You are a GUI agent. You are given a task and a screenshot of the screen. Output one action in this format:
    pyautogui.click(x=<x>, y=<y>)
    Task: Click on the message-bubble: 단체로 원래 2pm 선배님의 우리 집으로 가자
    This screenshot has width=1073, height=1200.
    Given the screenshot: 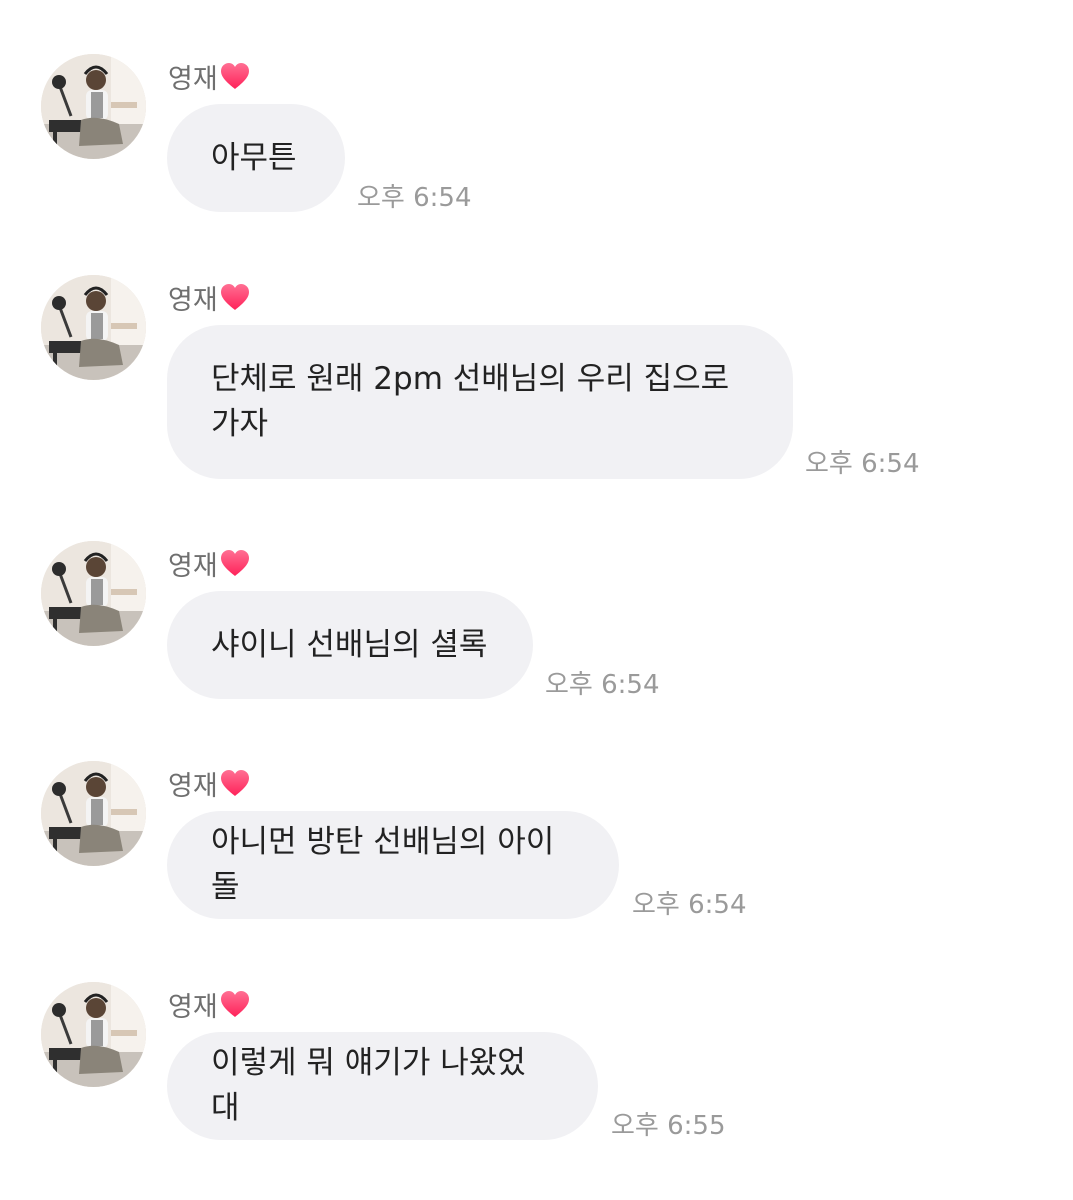 What is the action you would take?
    pyautogui.click(x=480, y=402)
    